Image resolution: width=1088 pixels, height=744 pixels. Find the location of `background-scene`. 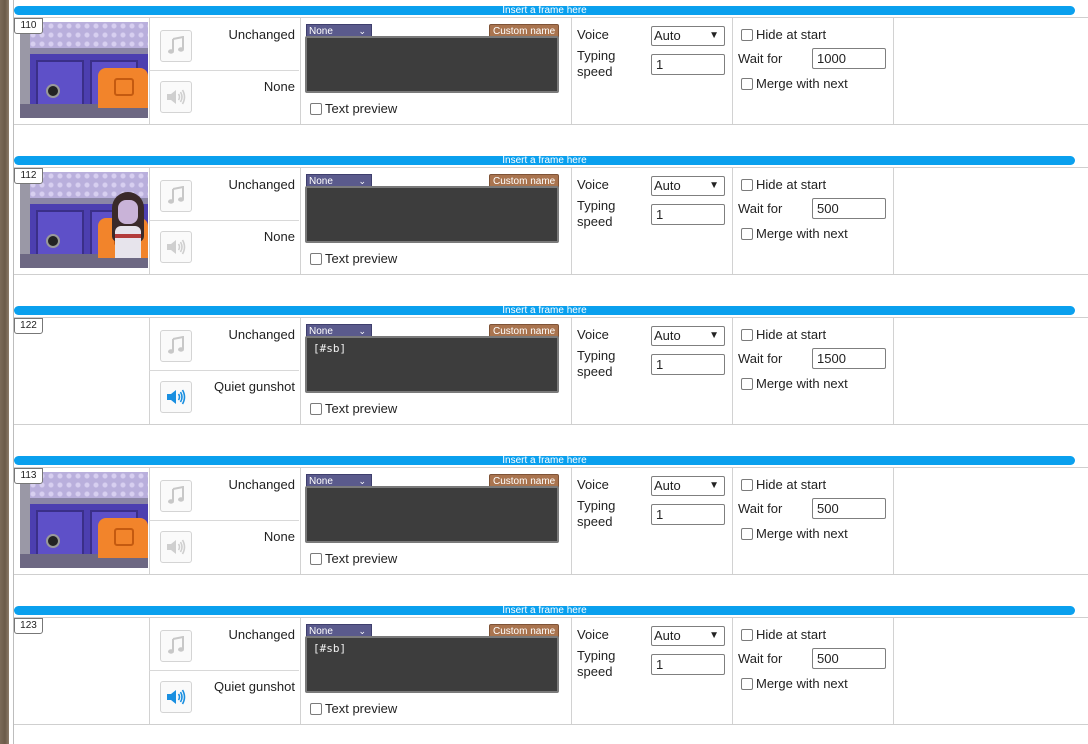

background-scene is located at coordinates (84, 70).